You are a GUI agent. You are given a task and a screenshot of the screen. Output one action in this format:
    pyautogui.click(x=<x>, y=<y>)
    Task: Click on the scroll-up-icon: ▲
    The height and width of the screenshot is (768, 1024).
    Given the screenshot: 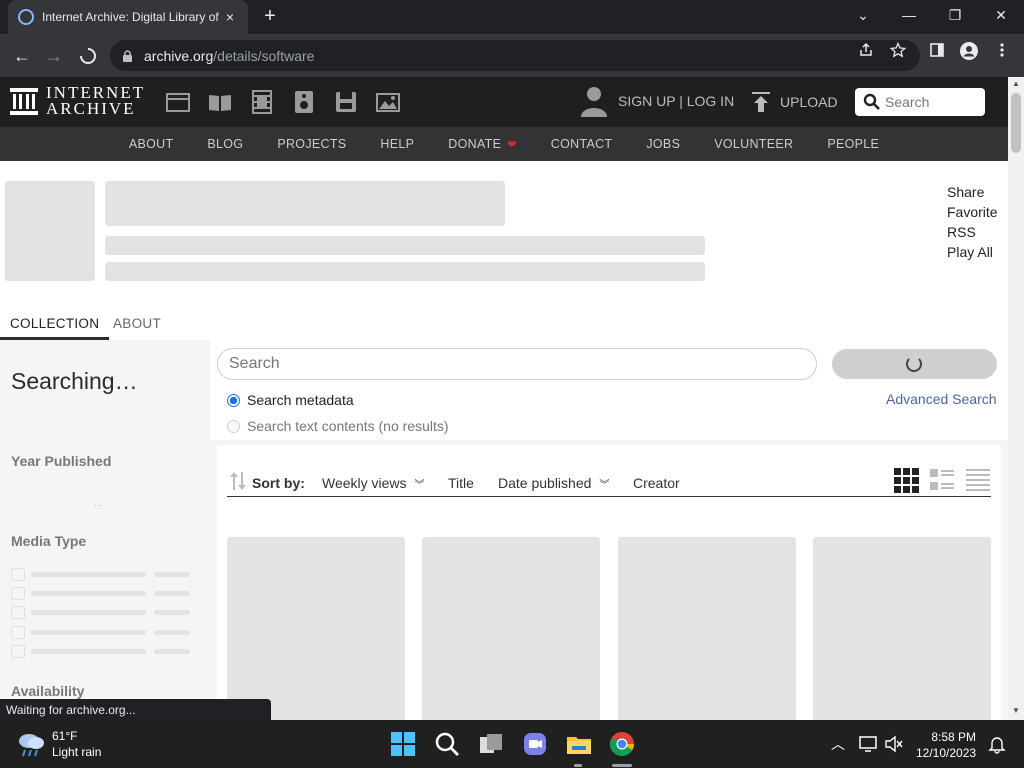 What is the action you would take?
    pyautogui.click(x=1016, y=84)
    